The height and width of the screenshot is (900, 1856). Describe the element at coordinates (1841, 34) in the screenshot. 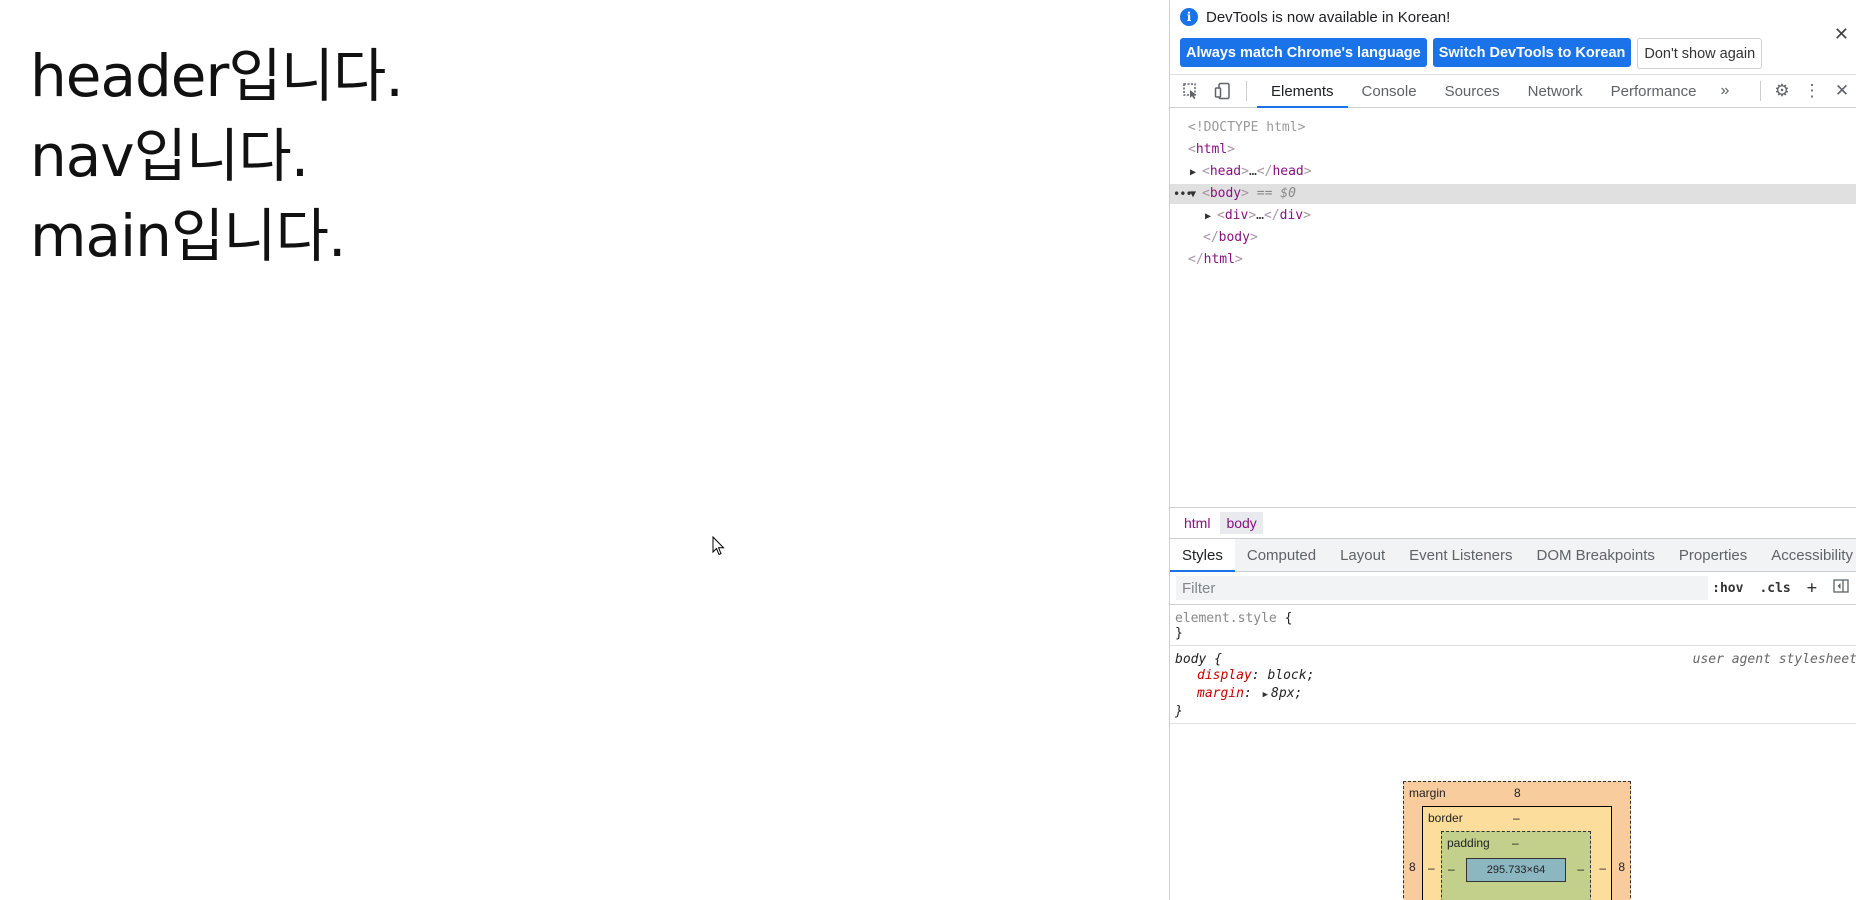

I see `close-infobar-icon: ✕` at that location.